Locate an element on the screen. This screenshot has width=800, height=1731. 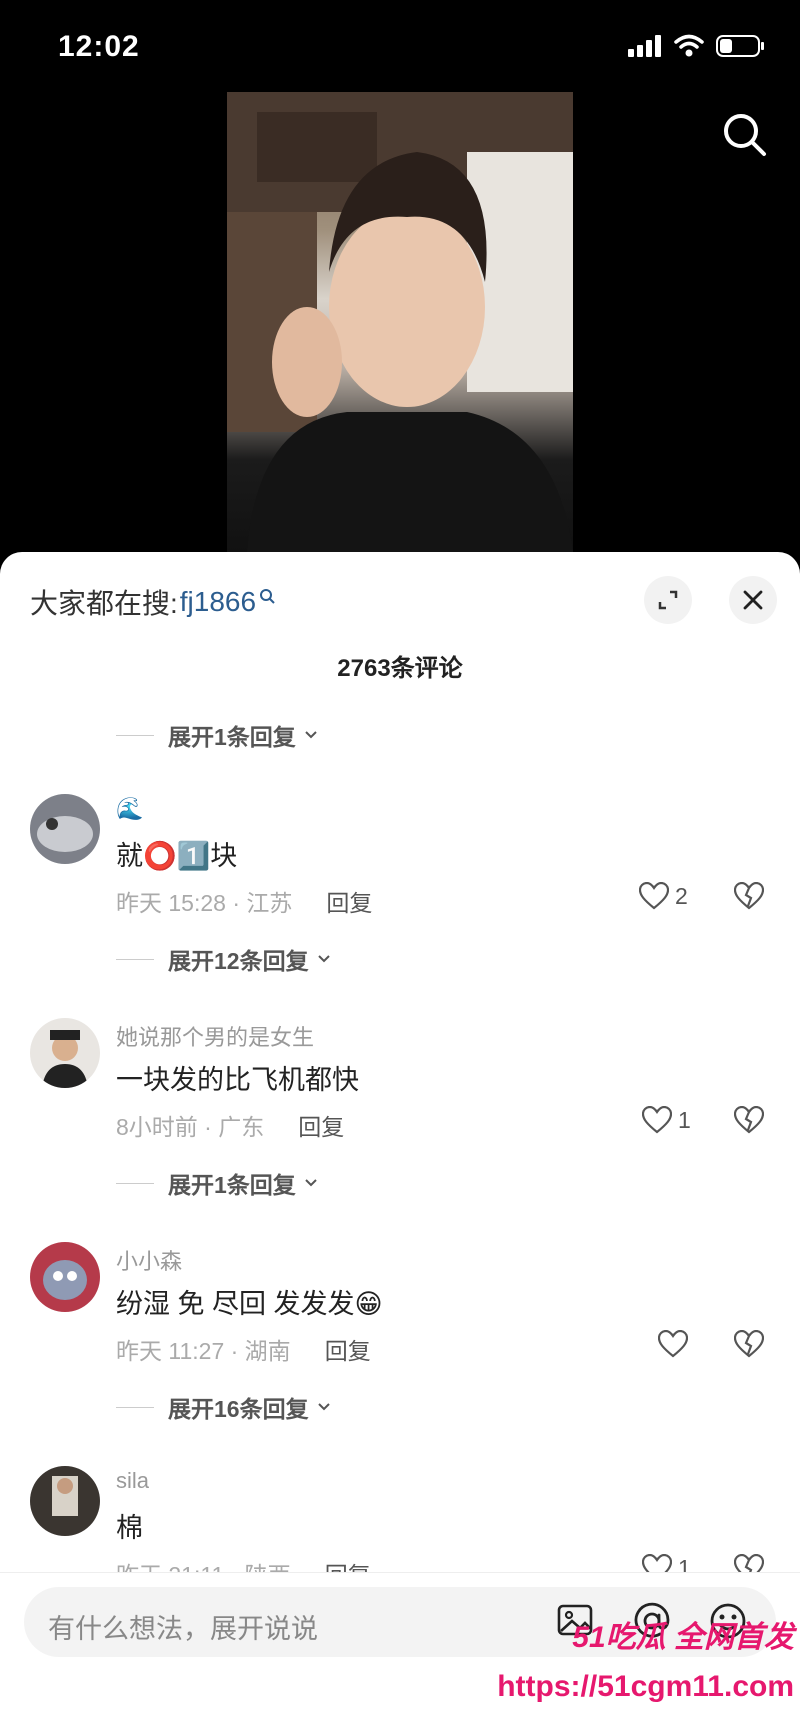
comment-username: 小小森 is located at coordinates (149, 1260).